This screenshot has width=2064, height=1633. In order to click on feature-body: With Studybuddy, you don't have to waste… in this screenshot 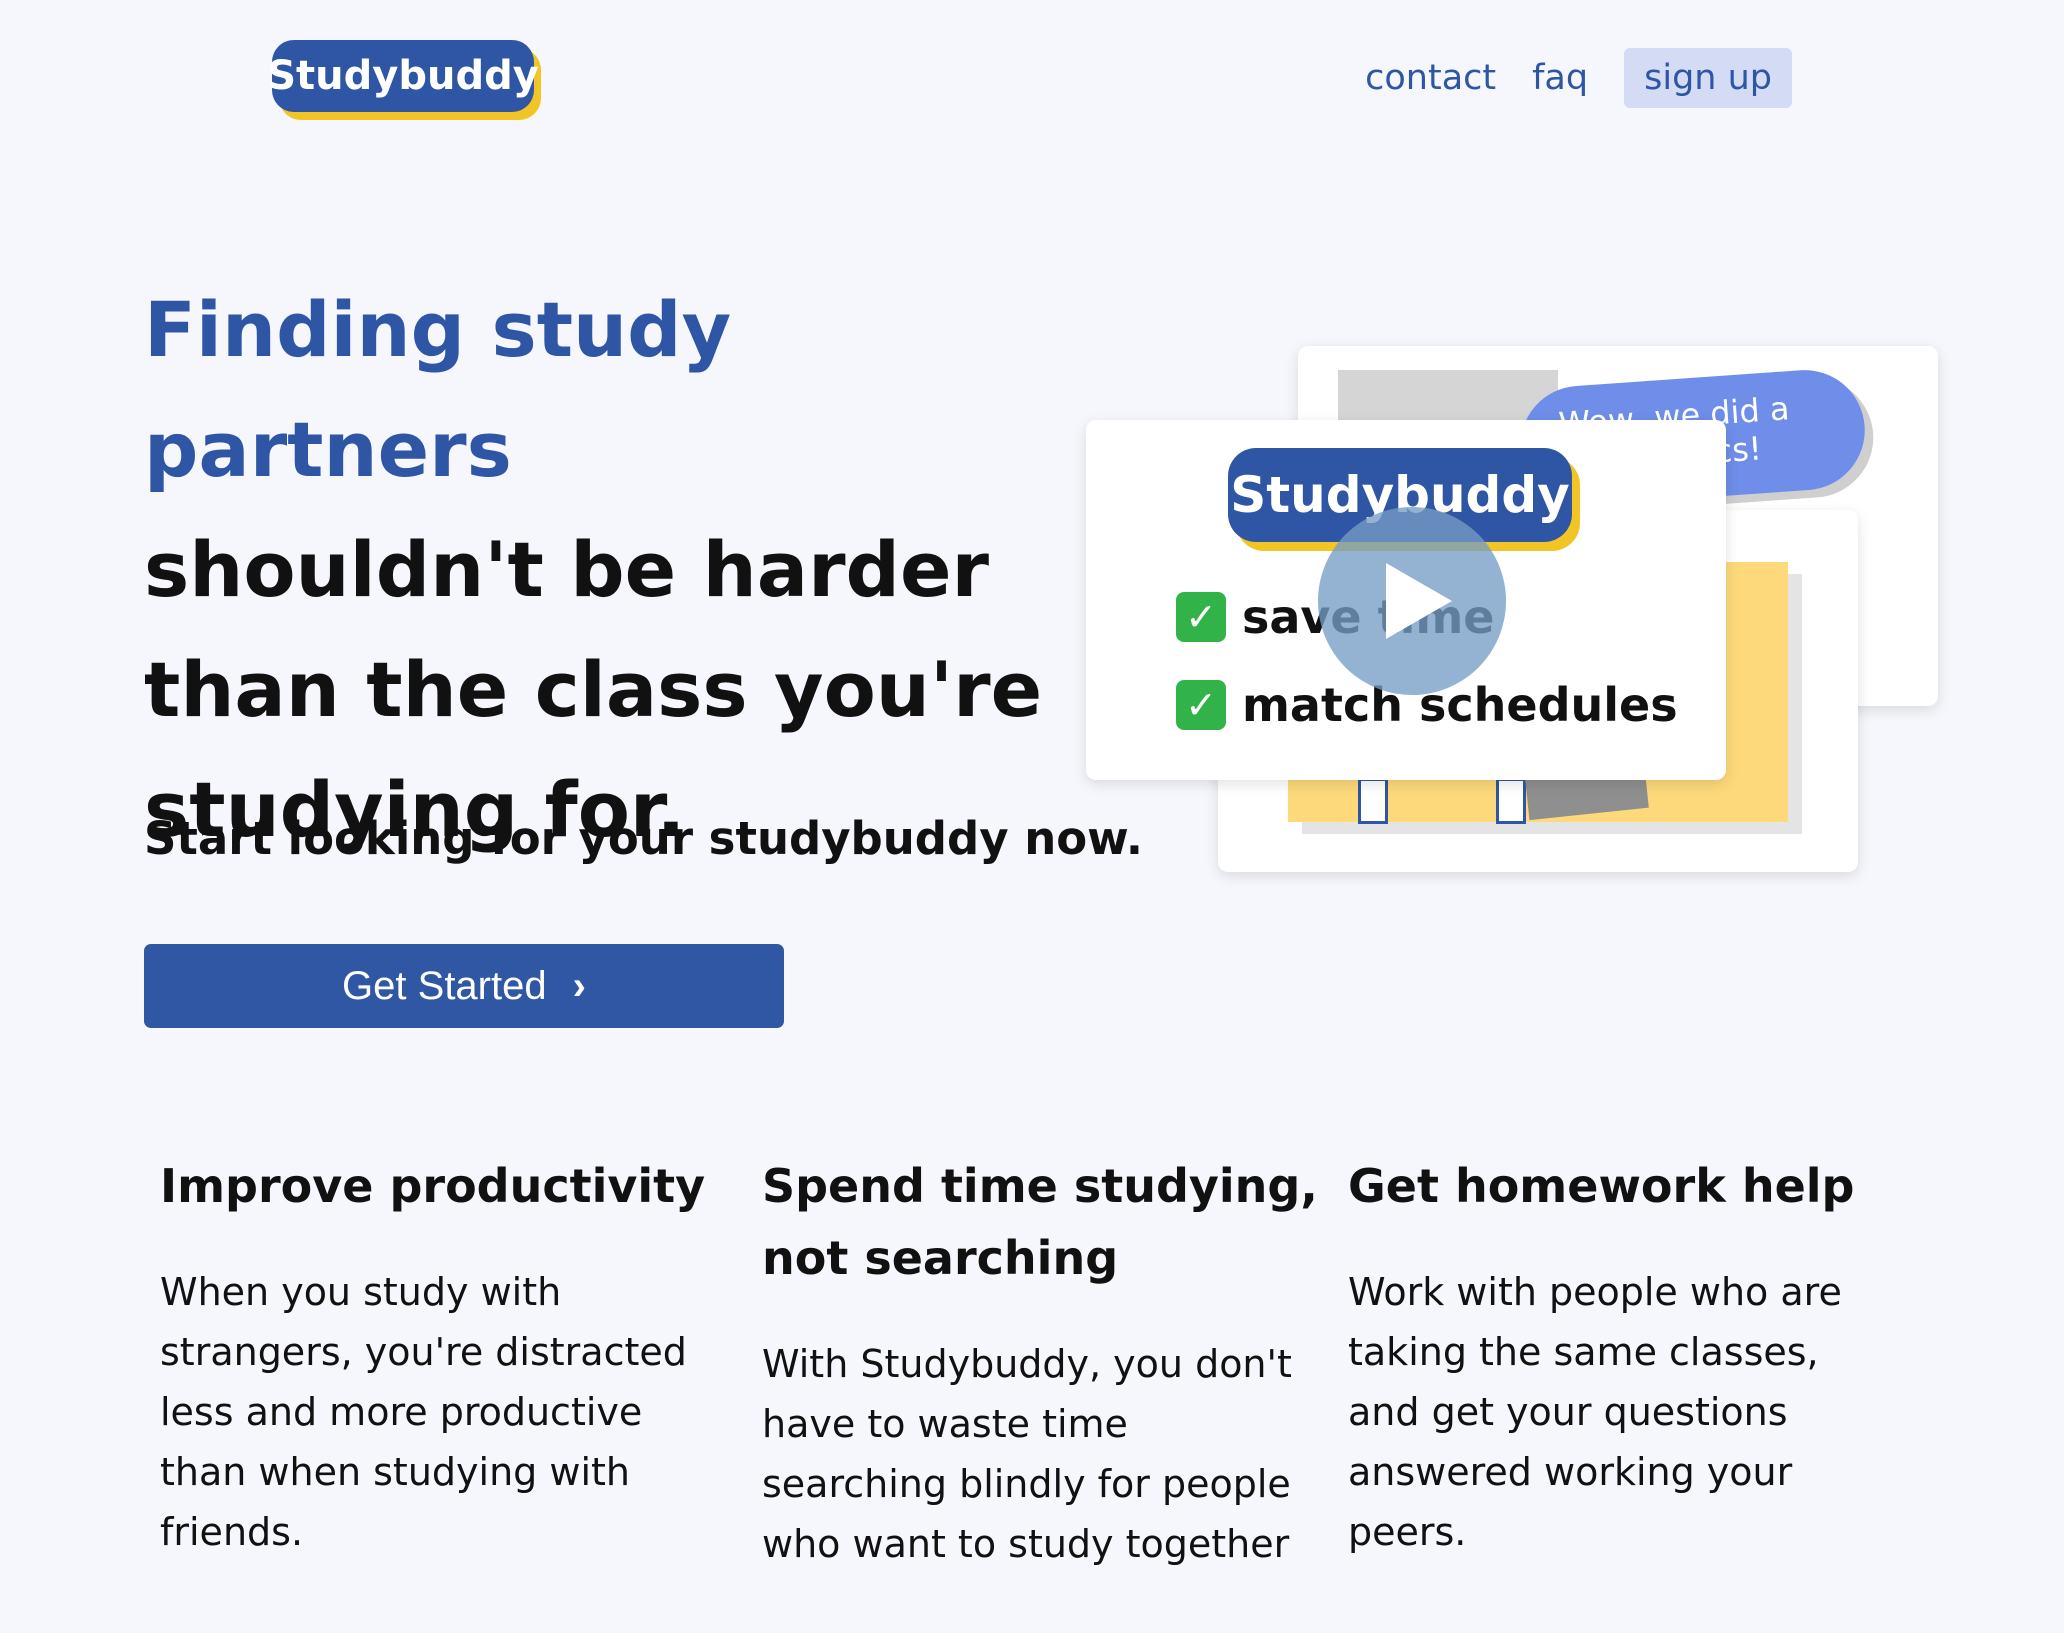, I will do `click(1027, 1454)`.